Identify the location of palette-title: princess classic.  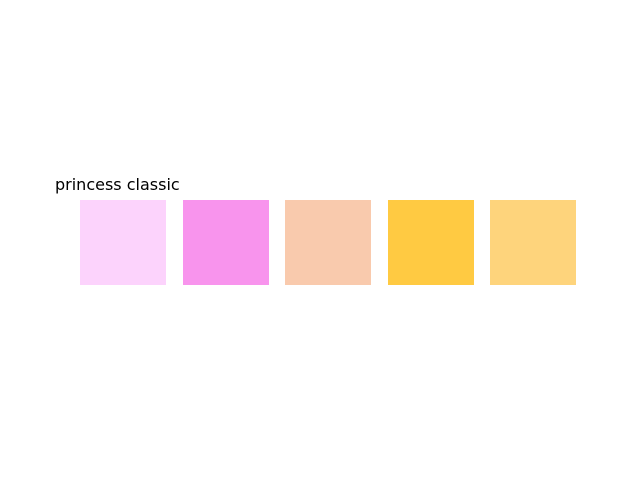
(117, 184).